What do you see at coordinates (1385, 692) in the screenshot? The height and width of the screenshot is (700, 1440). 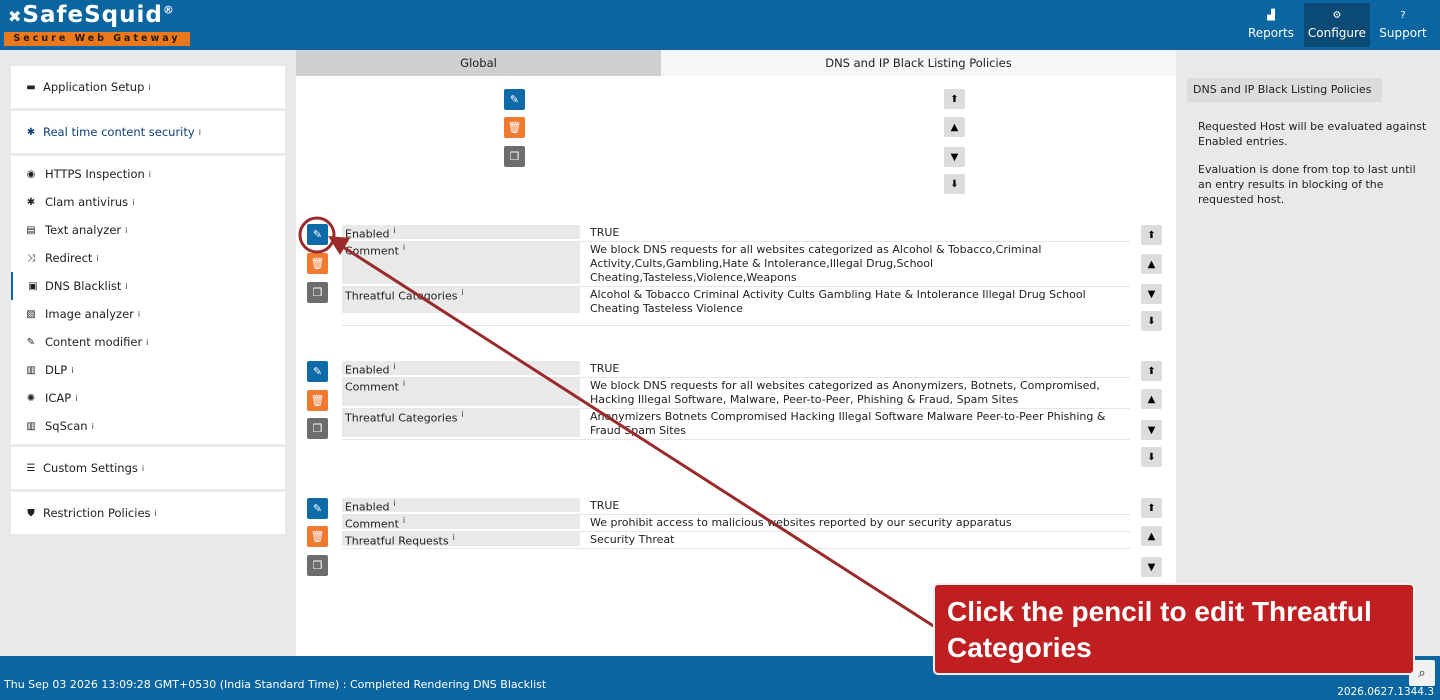 I see `version-label: 2026.0627.1344.3` at bounding box center [1385, 692].